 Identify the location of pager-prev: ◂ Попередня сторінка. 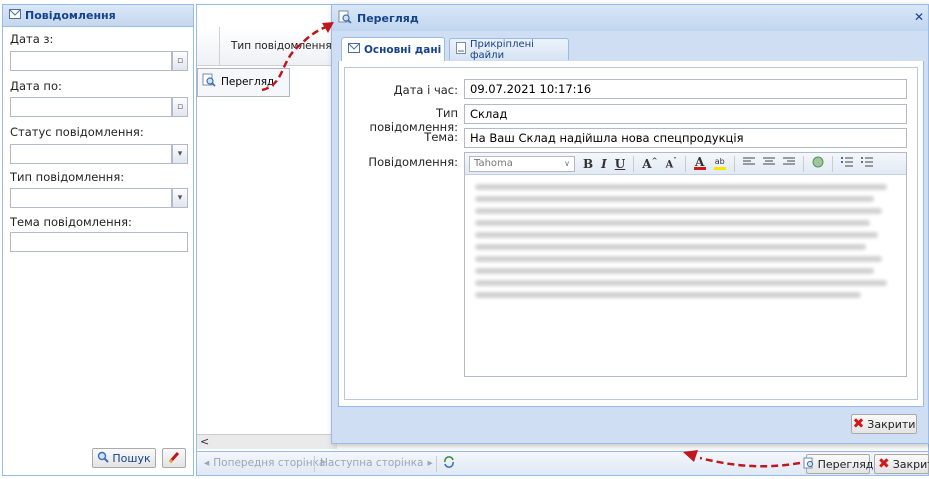
(264, 463).